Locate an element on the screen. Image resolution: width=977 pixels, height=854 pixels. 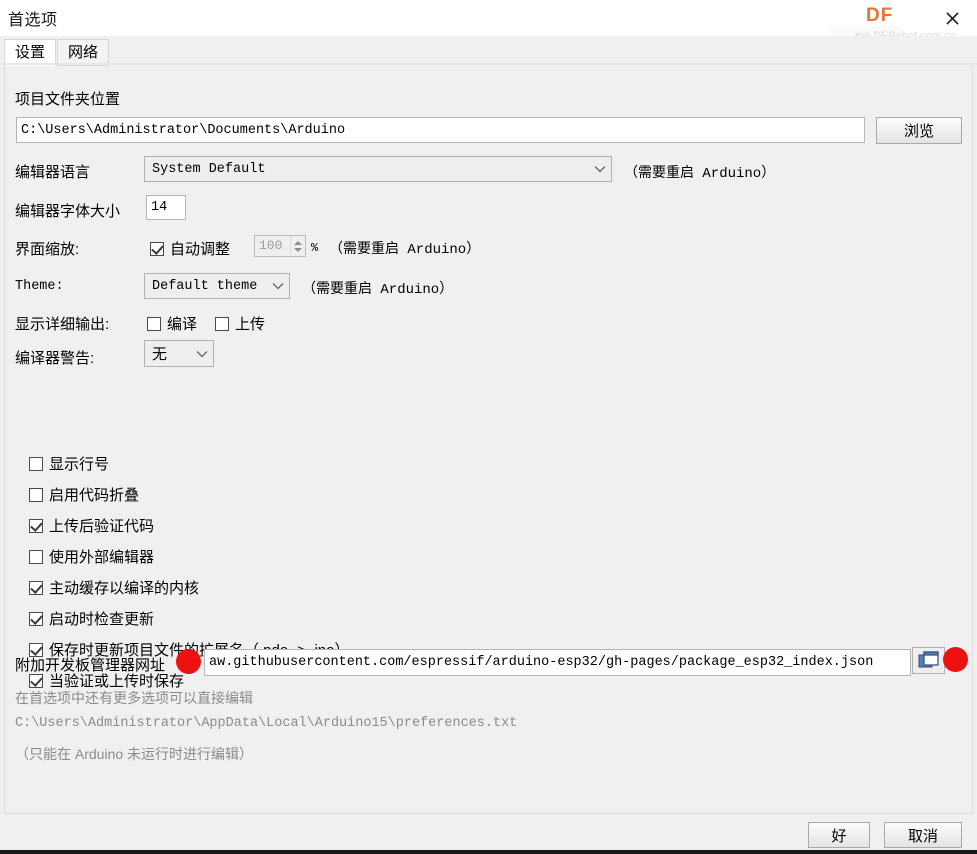
close-icon is located at coordinates (952, 18).